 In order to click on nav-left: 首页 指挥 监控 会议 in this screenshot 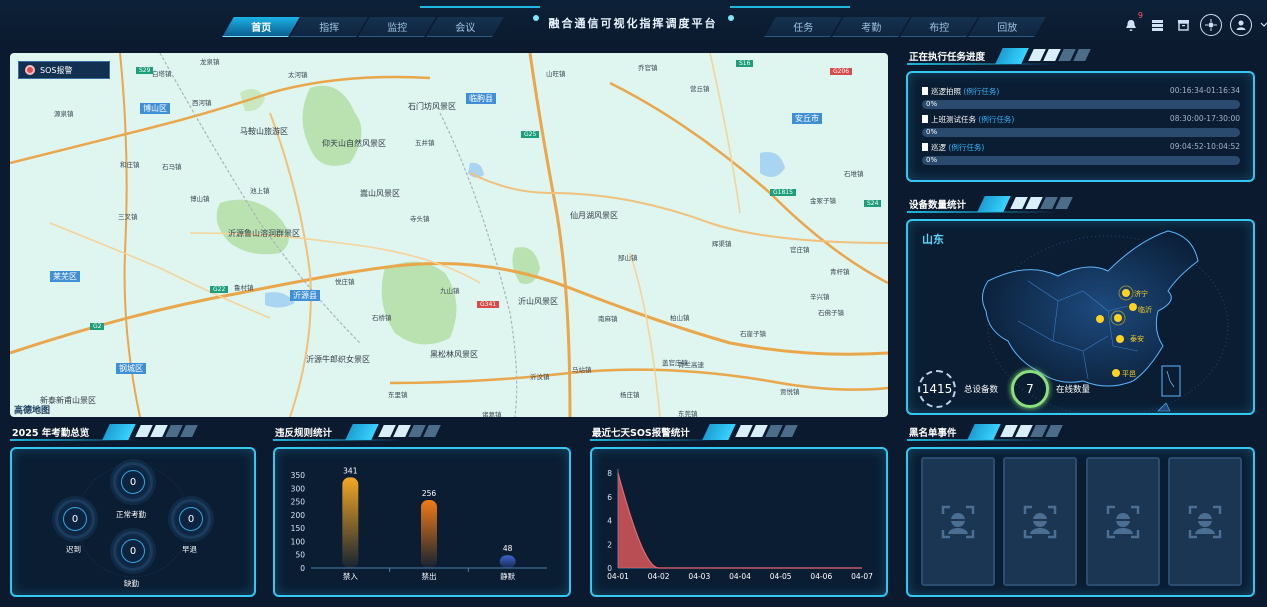, I will do `click(363, 27)`.